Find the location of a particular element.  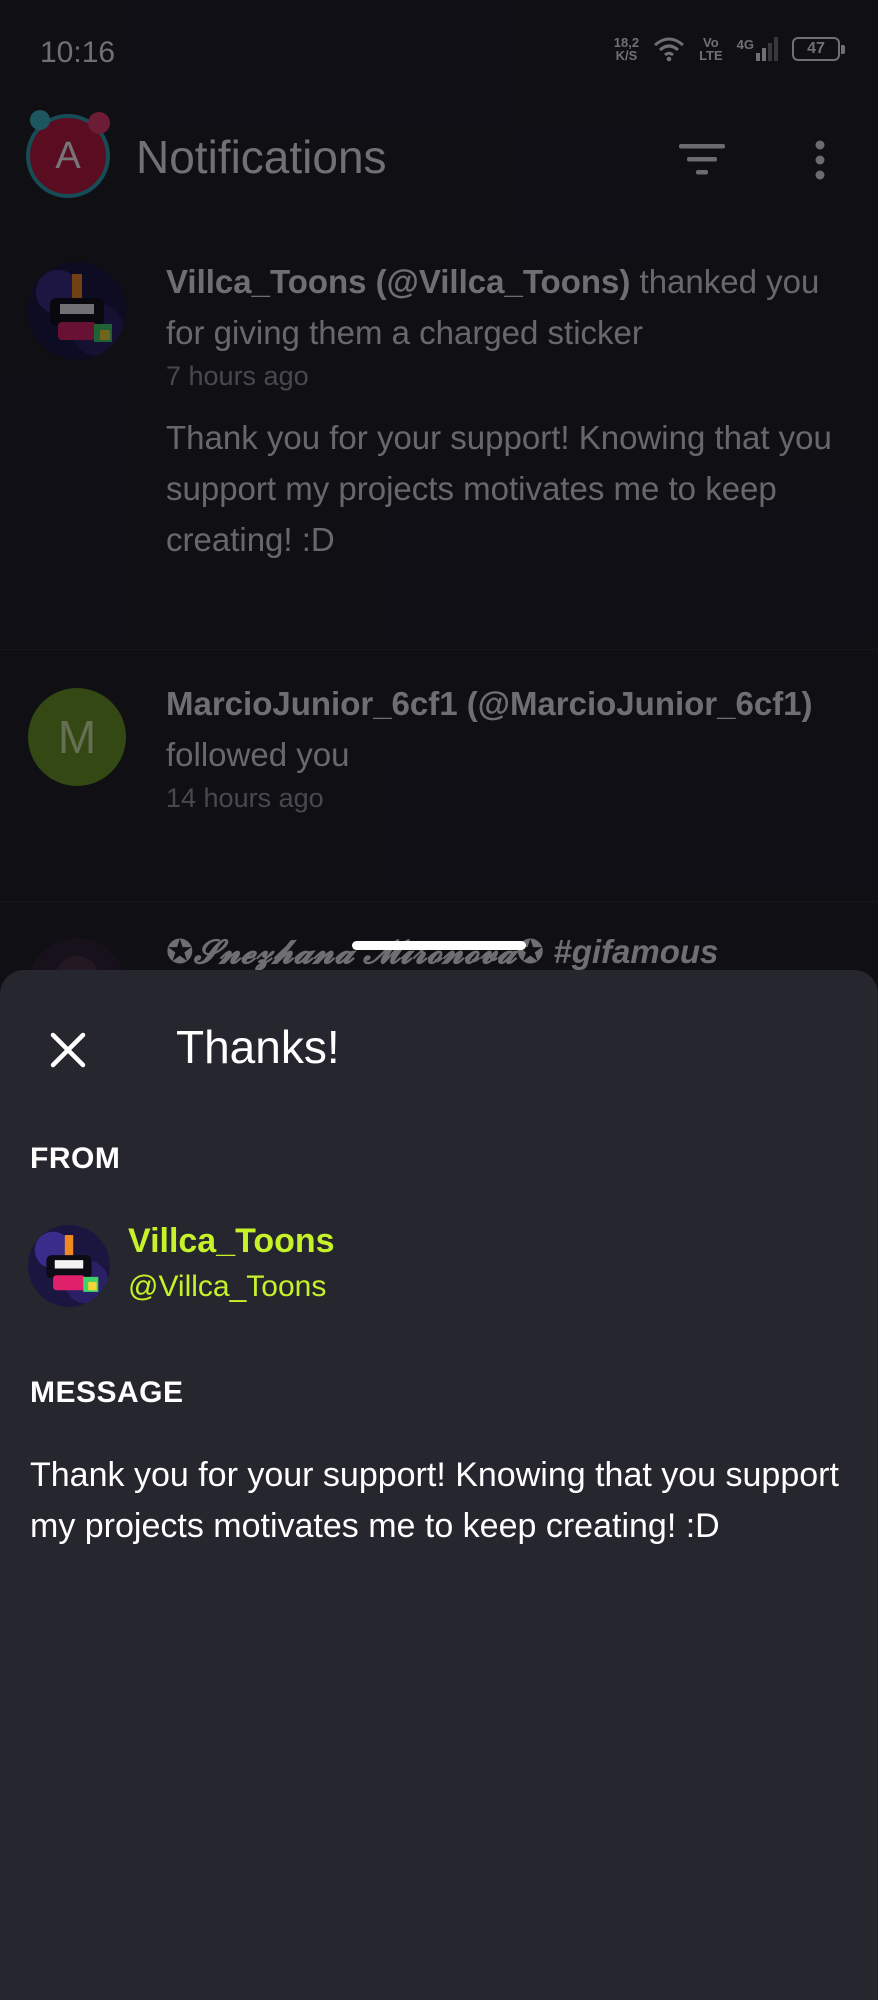

battery-indicator: 47 is located at coordinates (818, 49).